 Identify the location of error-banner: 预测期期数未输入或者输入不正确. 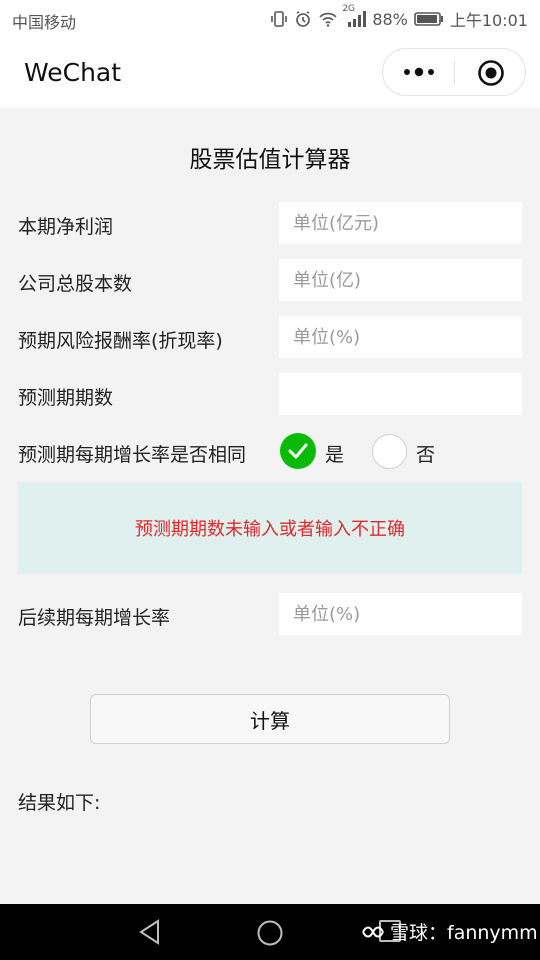
(270, 528).